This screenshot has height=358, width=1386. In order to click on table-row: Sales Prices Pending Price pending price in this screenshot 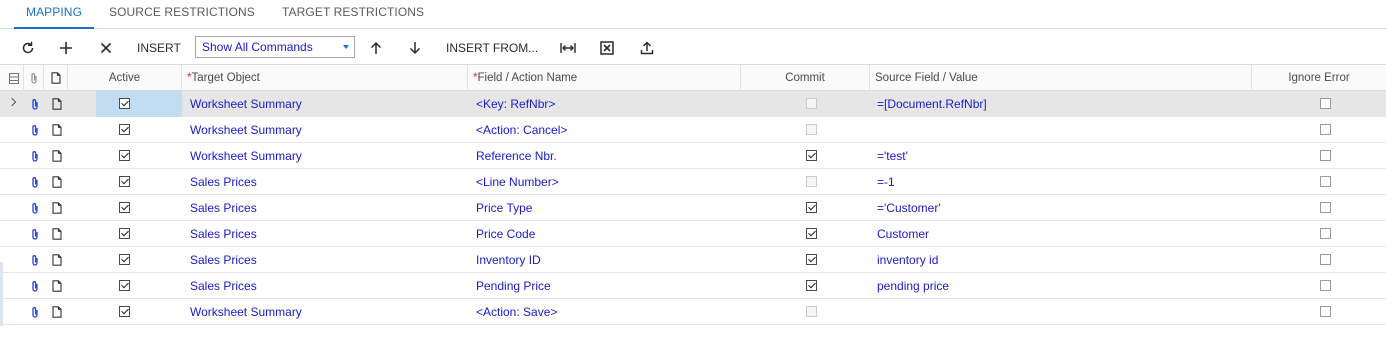, I will do `click(693, 286)`.